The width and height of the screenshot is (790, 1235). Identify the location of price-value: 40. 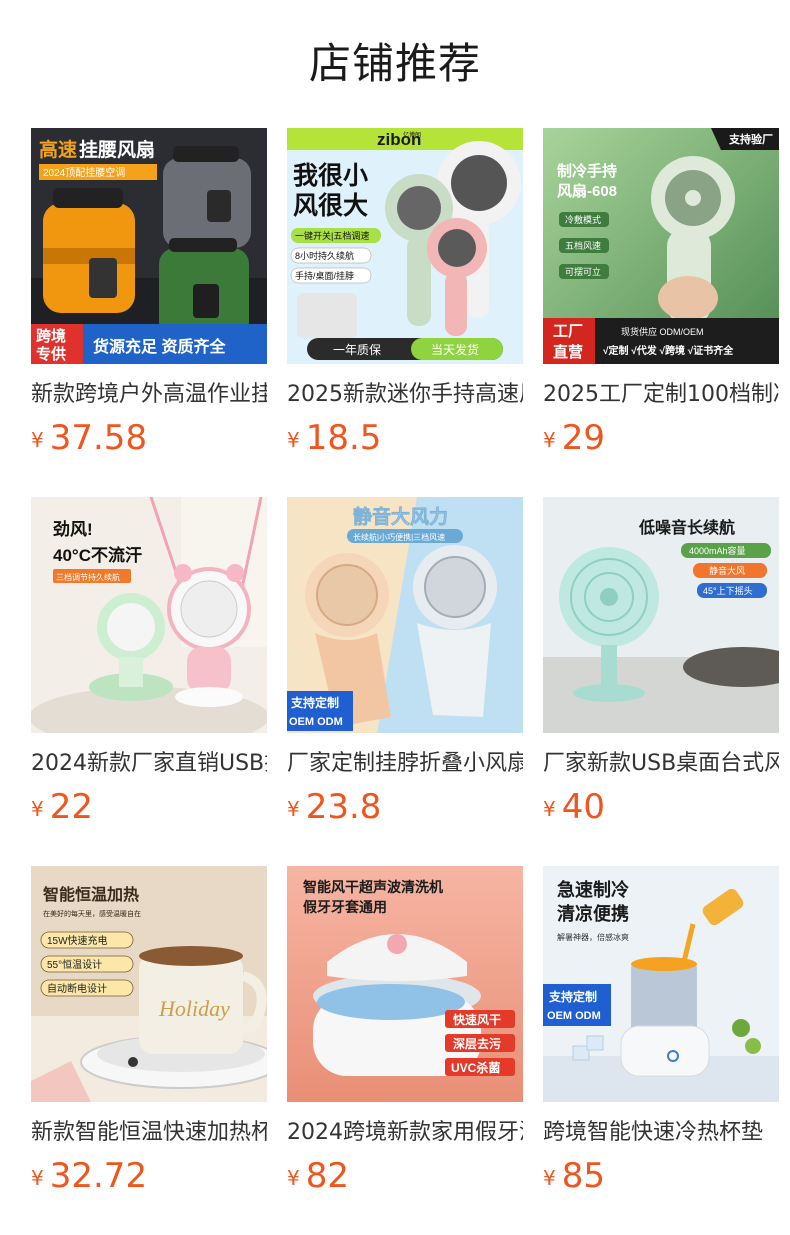
(583, 807).